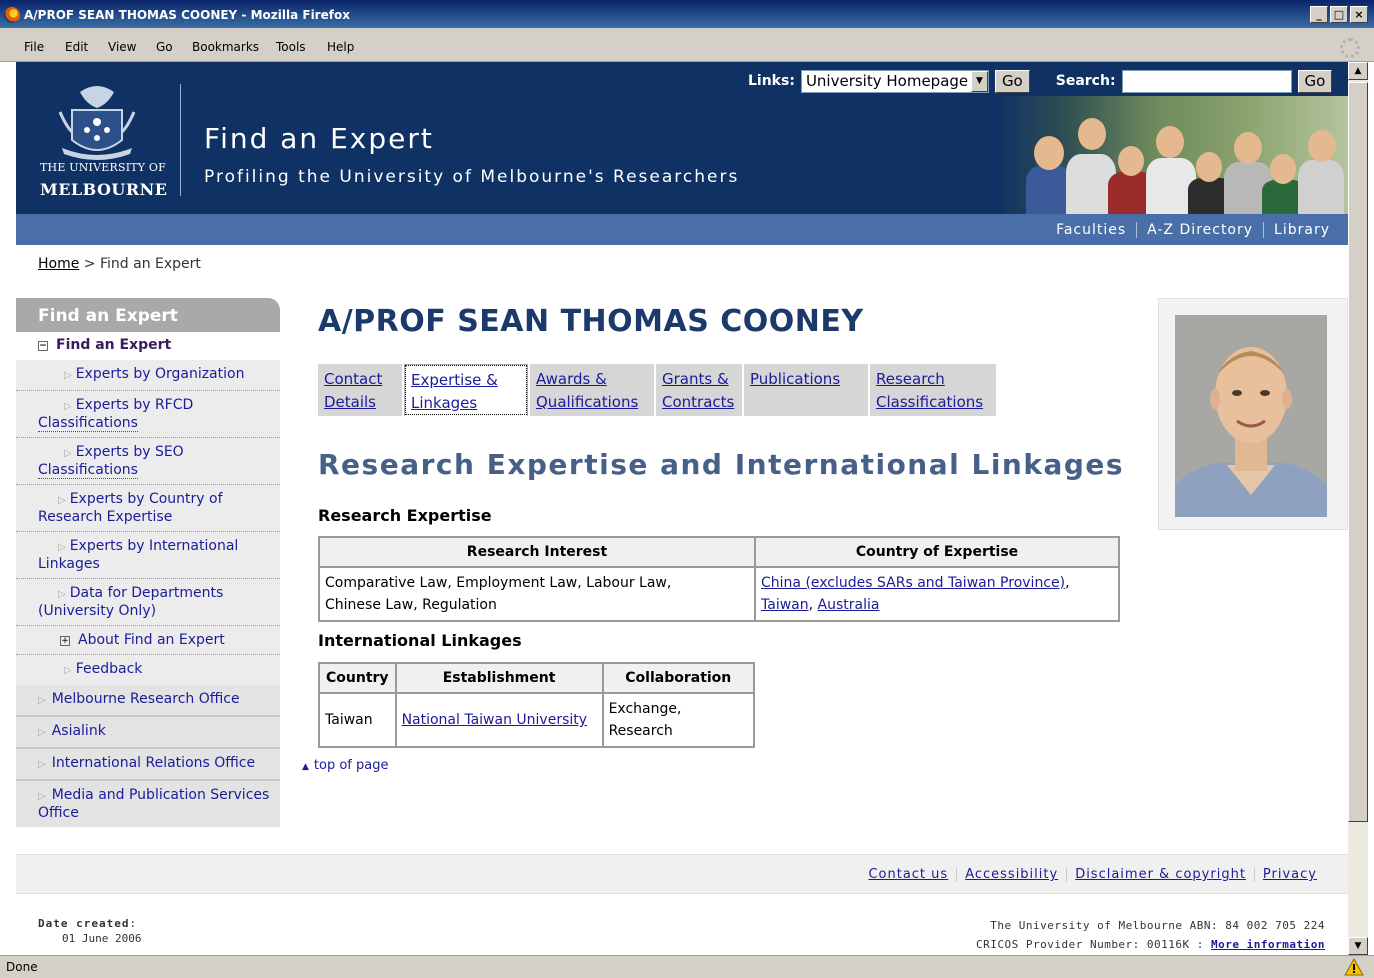 The width and height of the screenshot is (1374, 978). What do you see at coordinates (699, 390) in the screenshot?
I see `tab-grants-contracts: Grants & Contracts` at bounding box center [699, 390].